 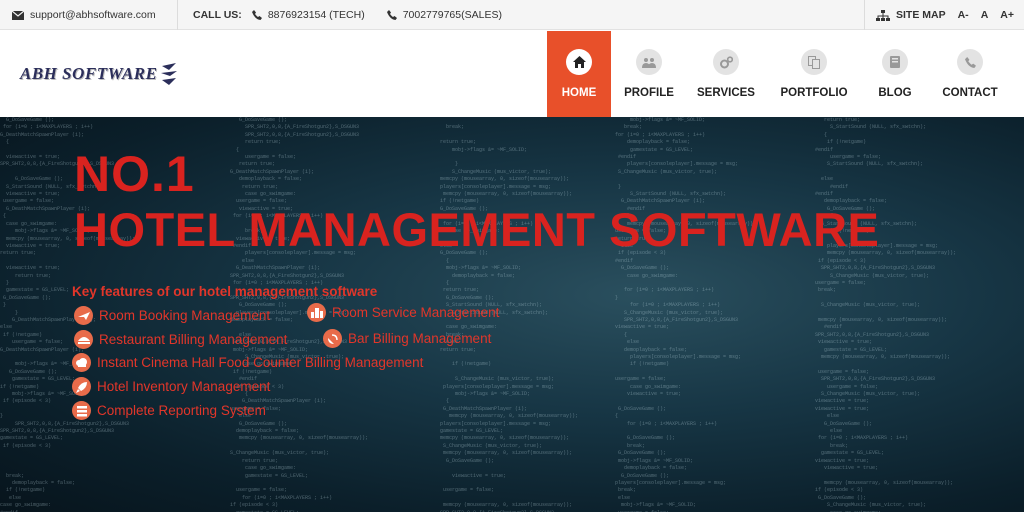 What do you see at coordinates (169, 74) in the screenshot?
I see `logo-mark-icon` at bounding box center [169, 74].